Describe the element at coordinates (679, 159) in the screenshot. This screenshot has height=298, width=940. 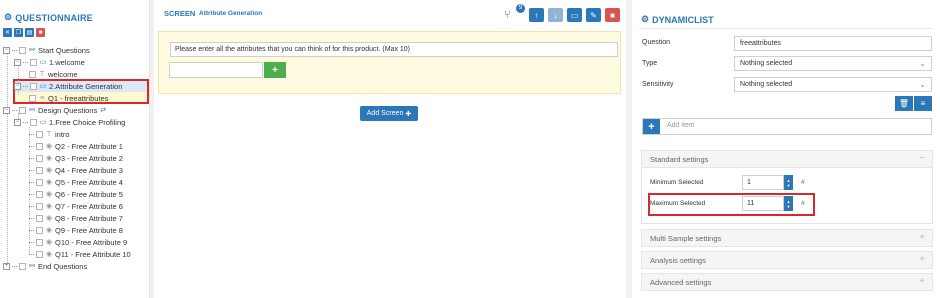
I see `standard-settings-label: Standard settings` at that location.